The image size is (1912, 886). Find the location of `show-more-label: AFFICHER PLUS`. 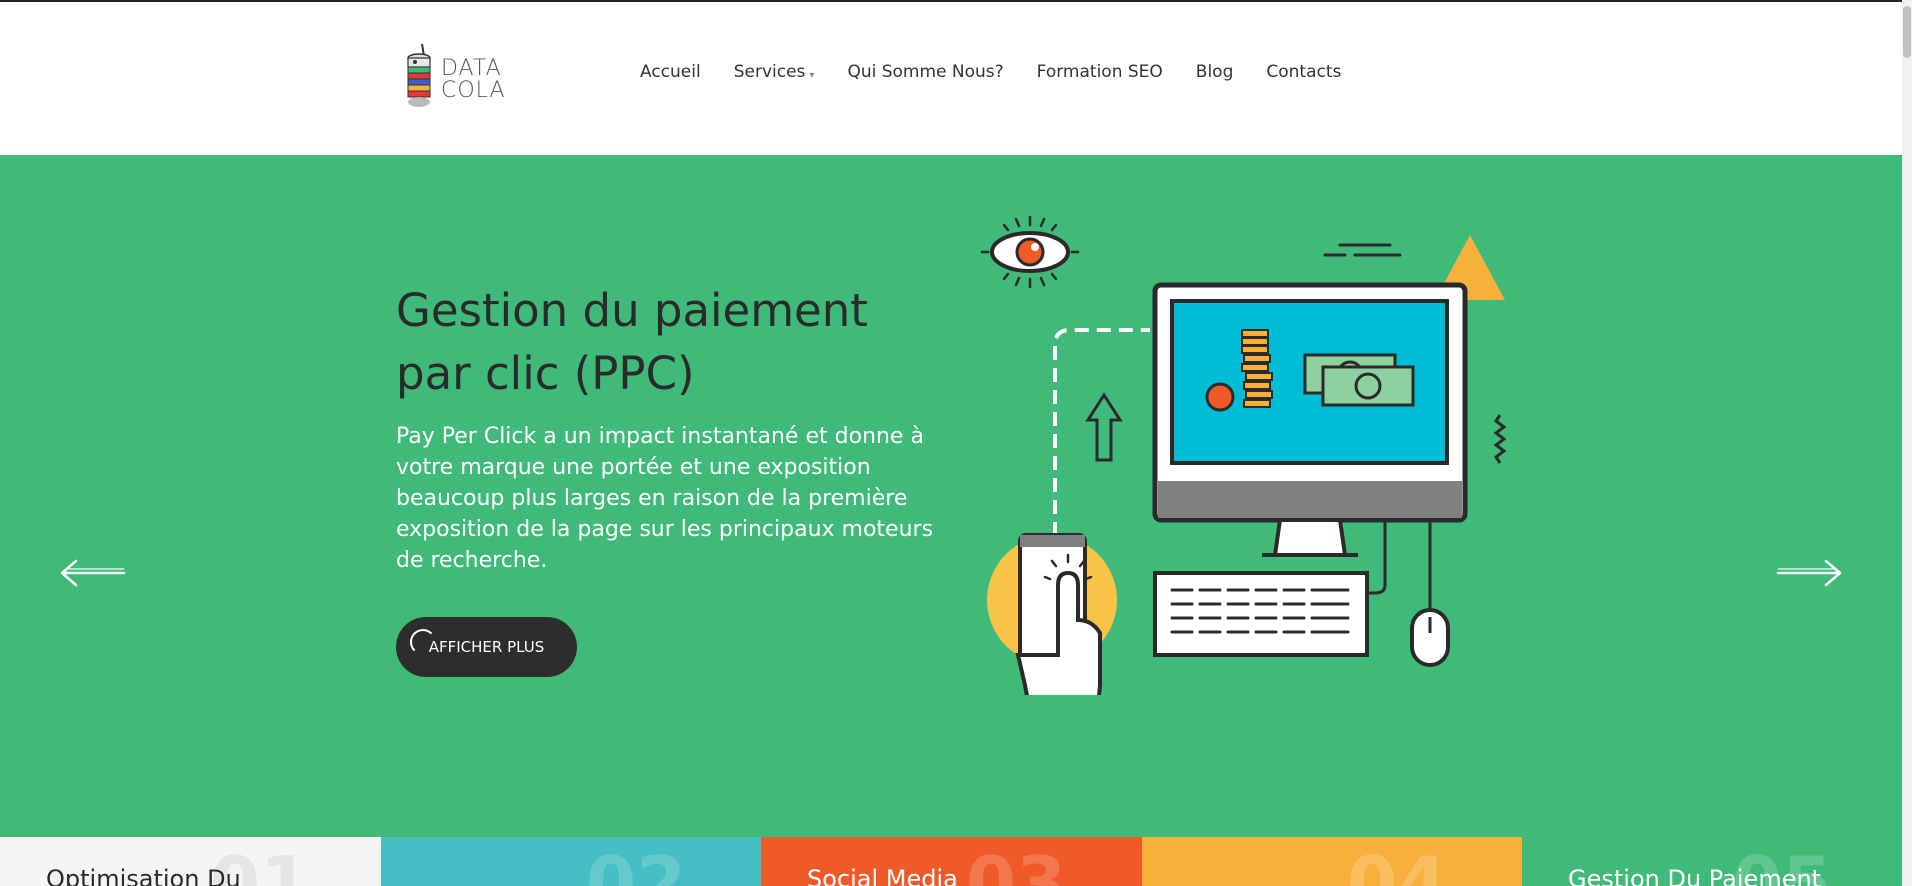

show-more-label: AFFICHER PLUS is located at coordinates (486, 647).